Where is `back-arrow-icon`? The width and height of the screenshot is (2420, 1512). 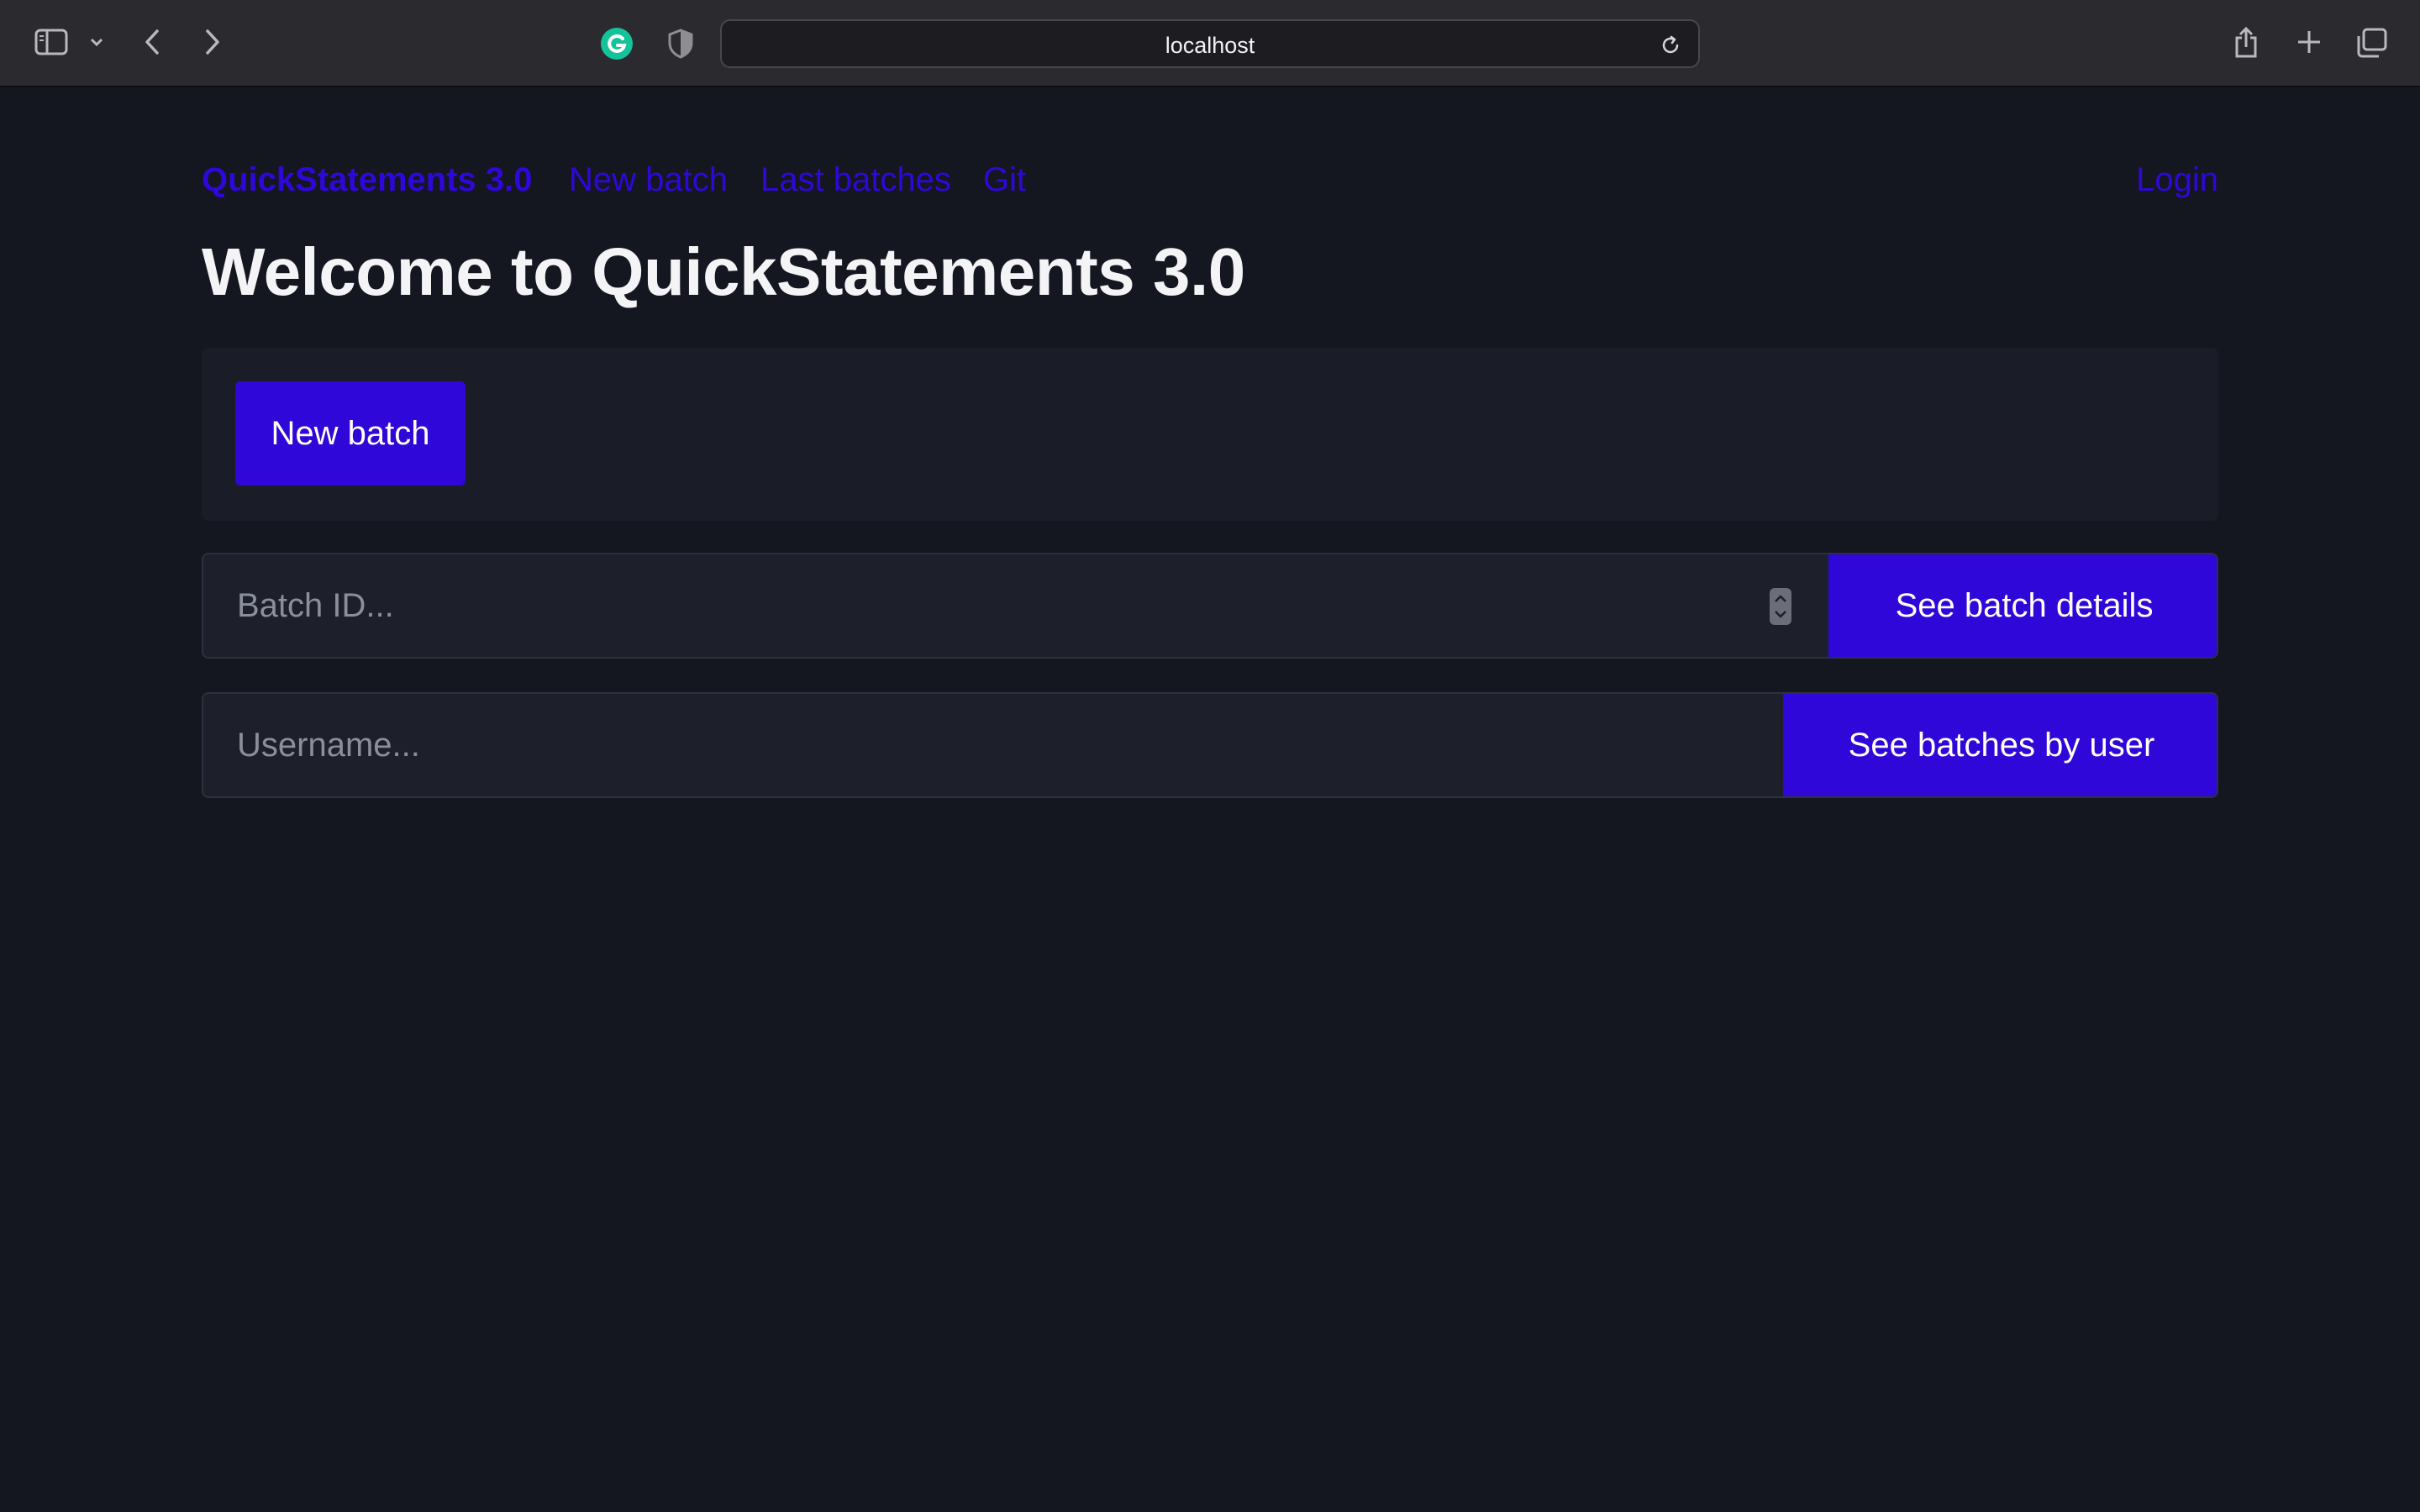
back-arrow-icon is located at coordinates (152, 42).